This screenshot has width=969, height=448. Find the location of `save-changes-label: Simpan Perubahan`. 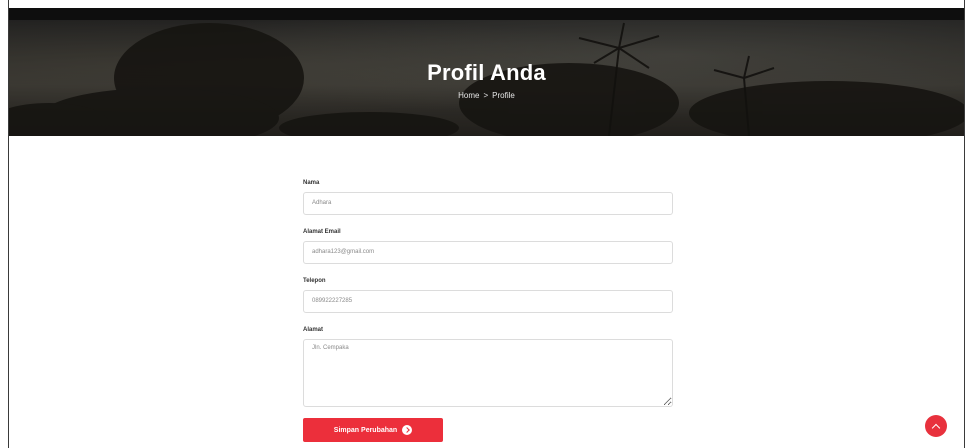

save-changes-label: Simpan Perubahan is located at coordinates (365, 430).